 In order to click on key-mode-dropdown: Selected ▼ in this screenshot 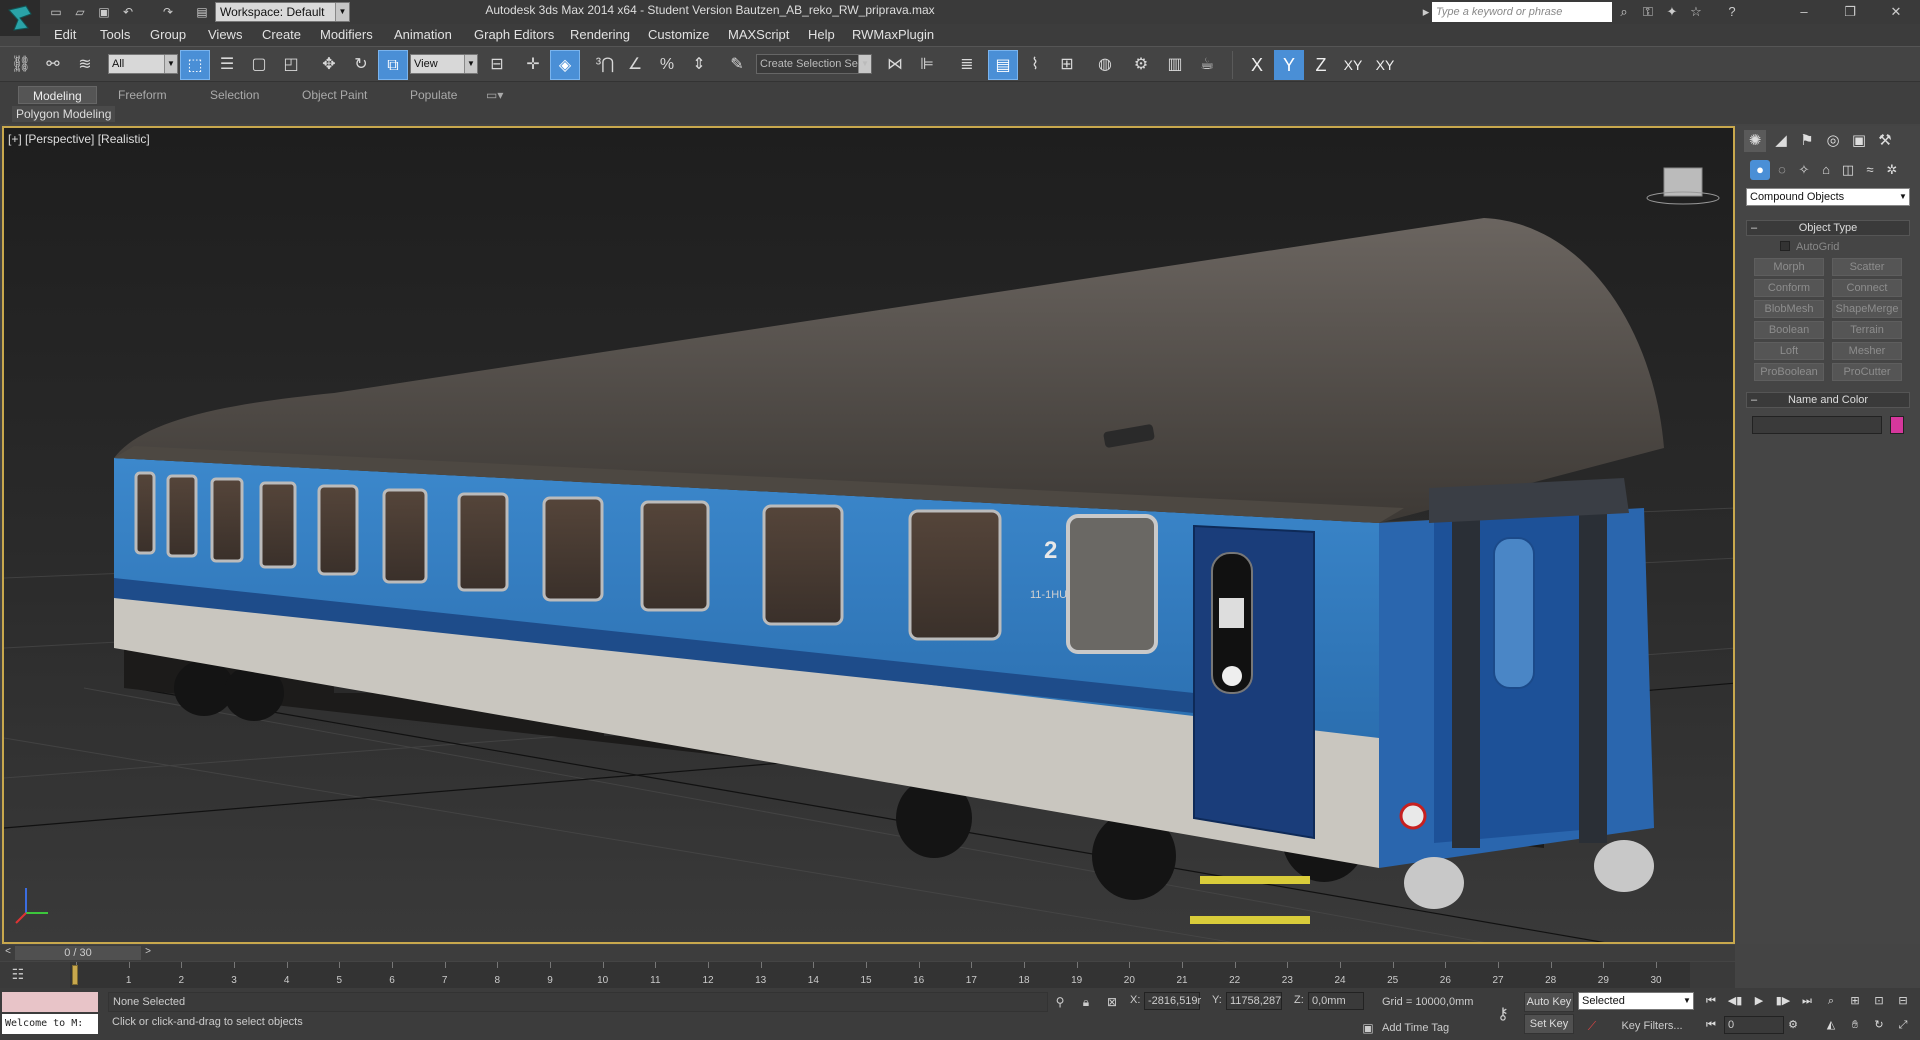, I will do `click(1636, 1001)`.